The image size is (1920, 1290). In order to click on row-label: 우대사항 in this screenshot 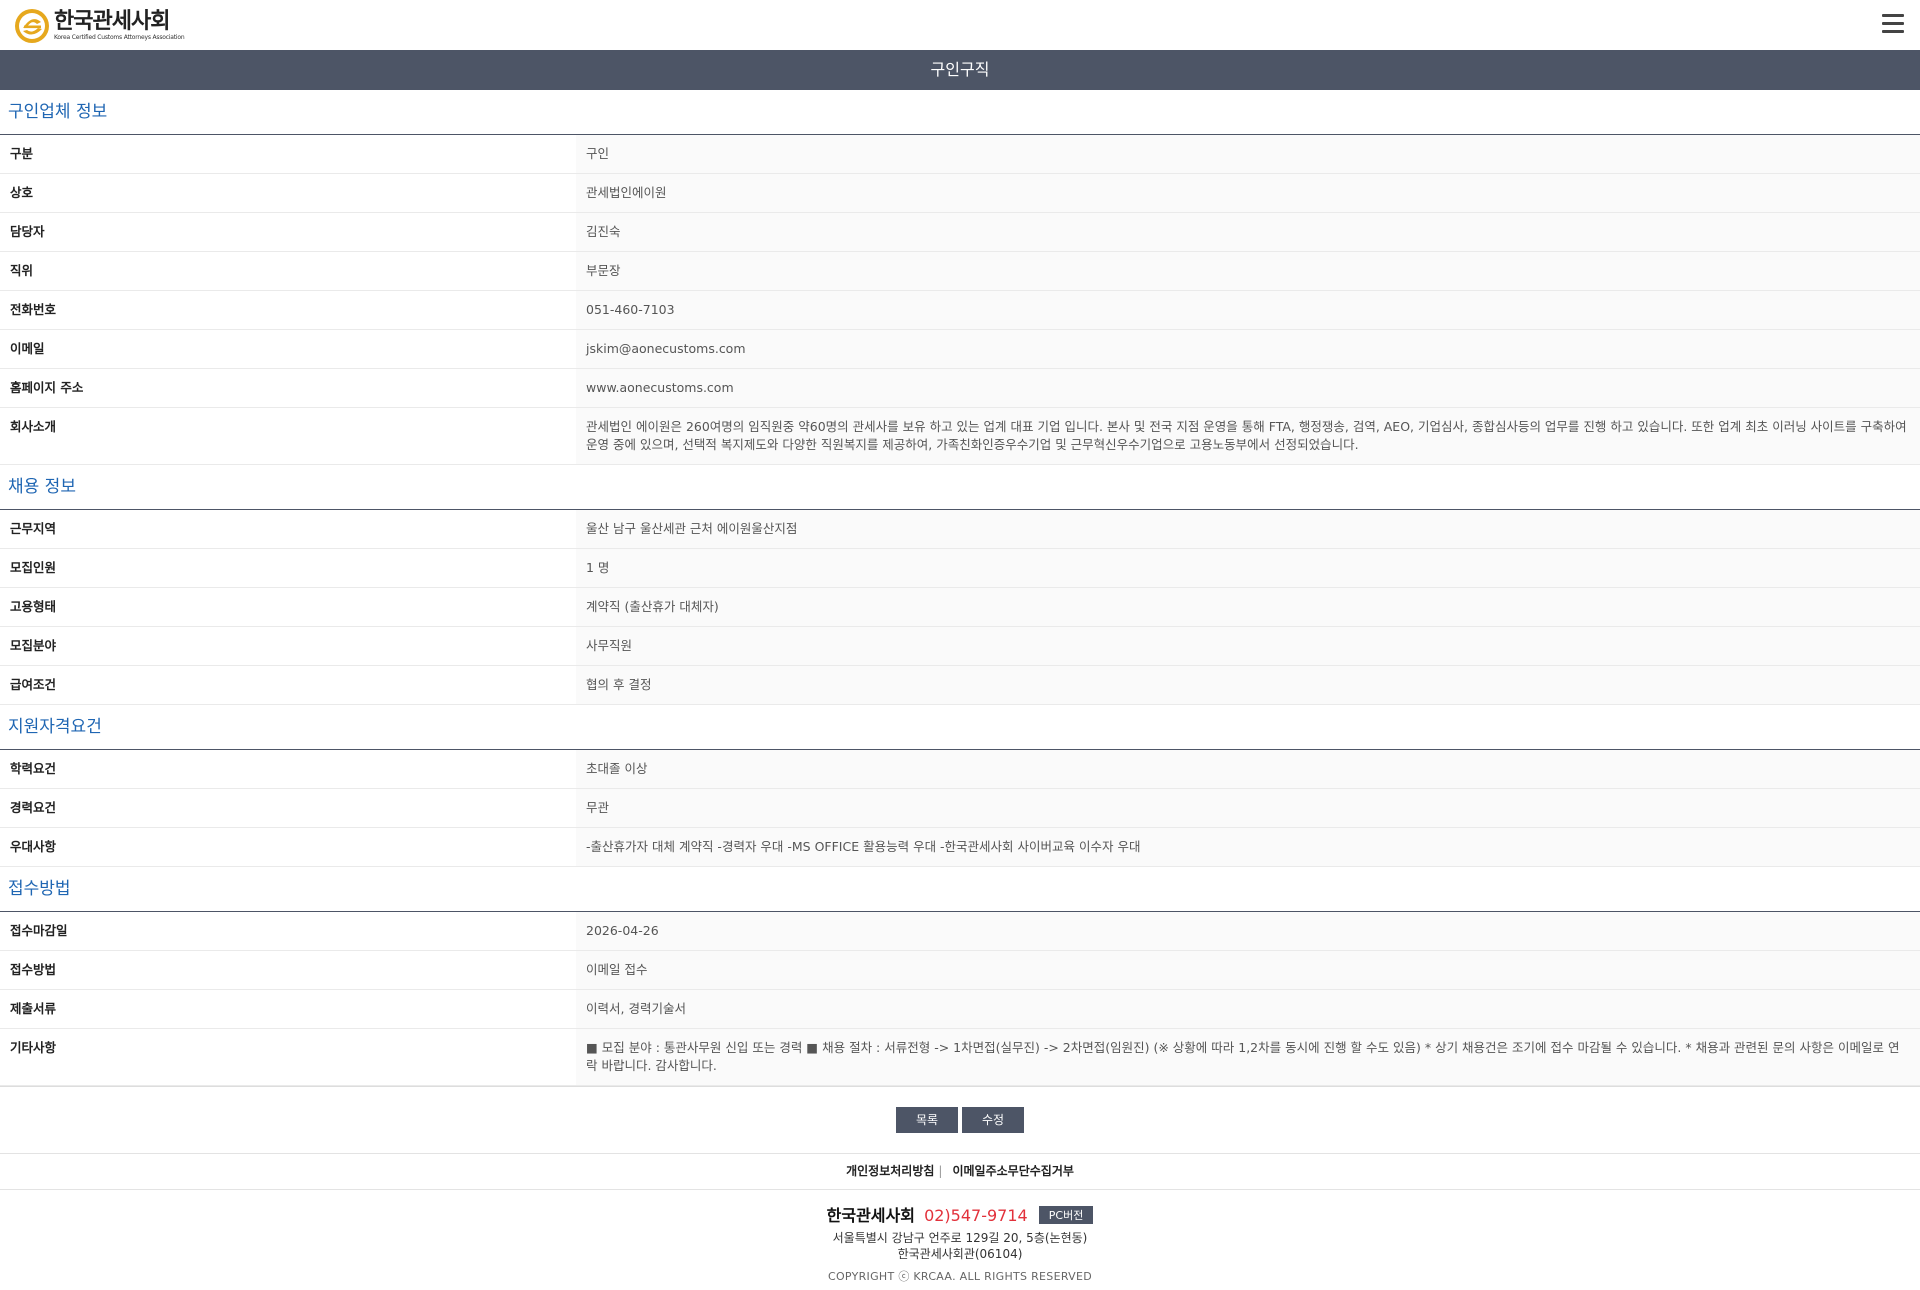, I will do `click(288, 847)`.